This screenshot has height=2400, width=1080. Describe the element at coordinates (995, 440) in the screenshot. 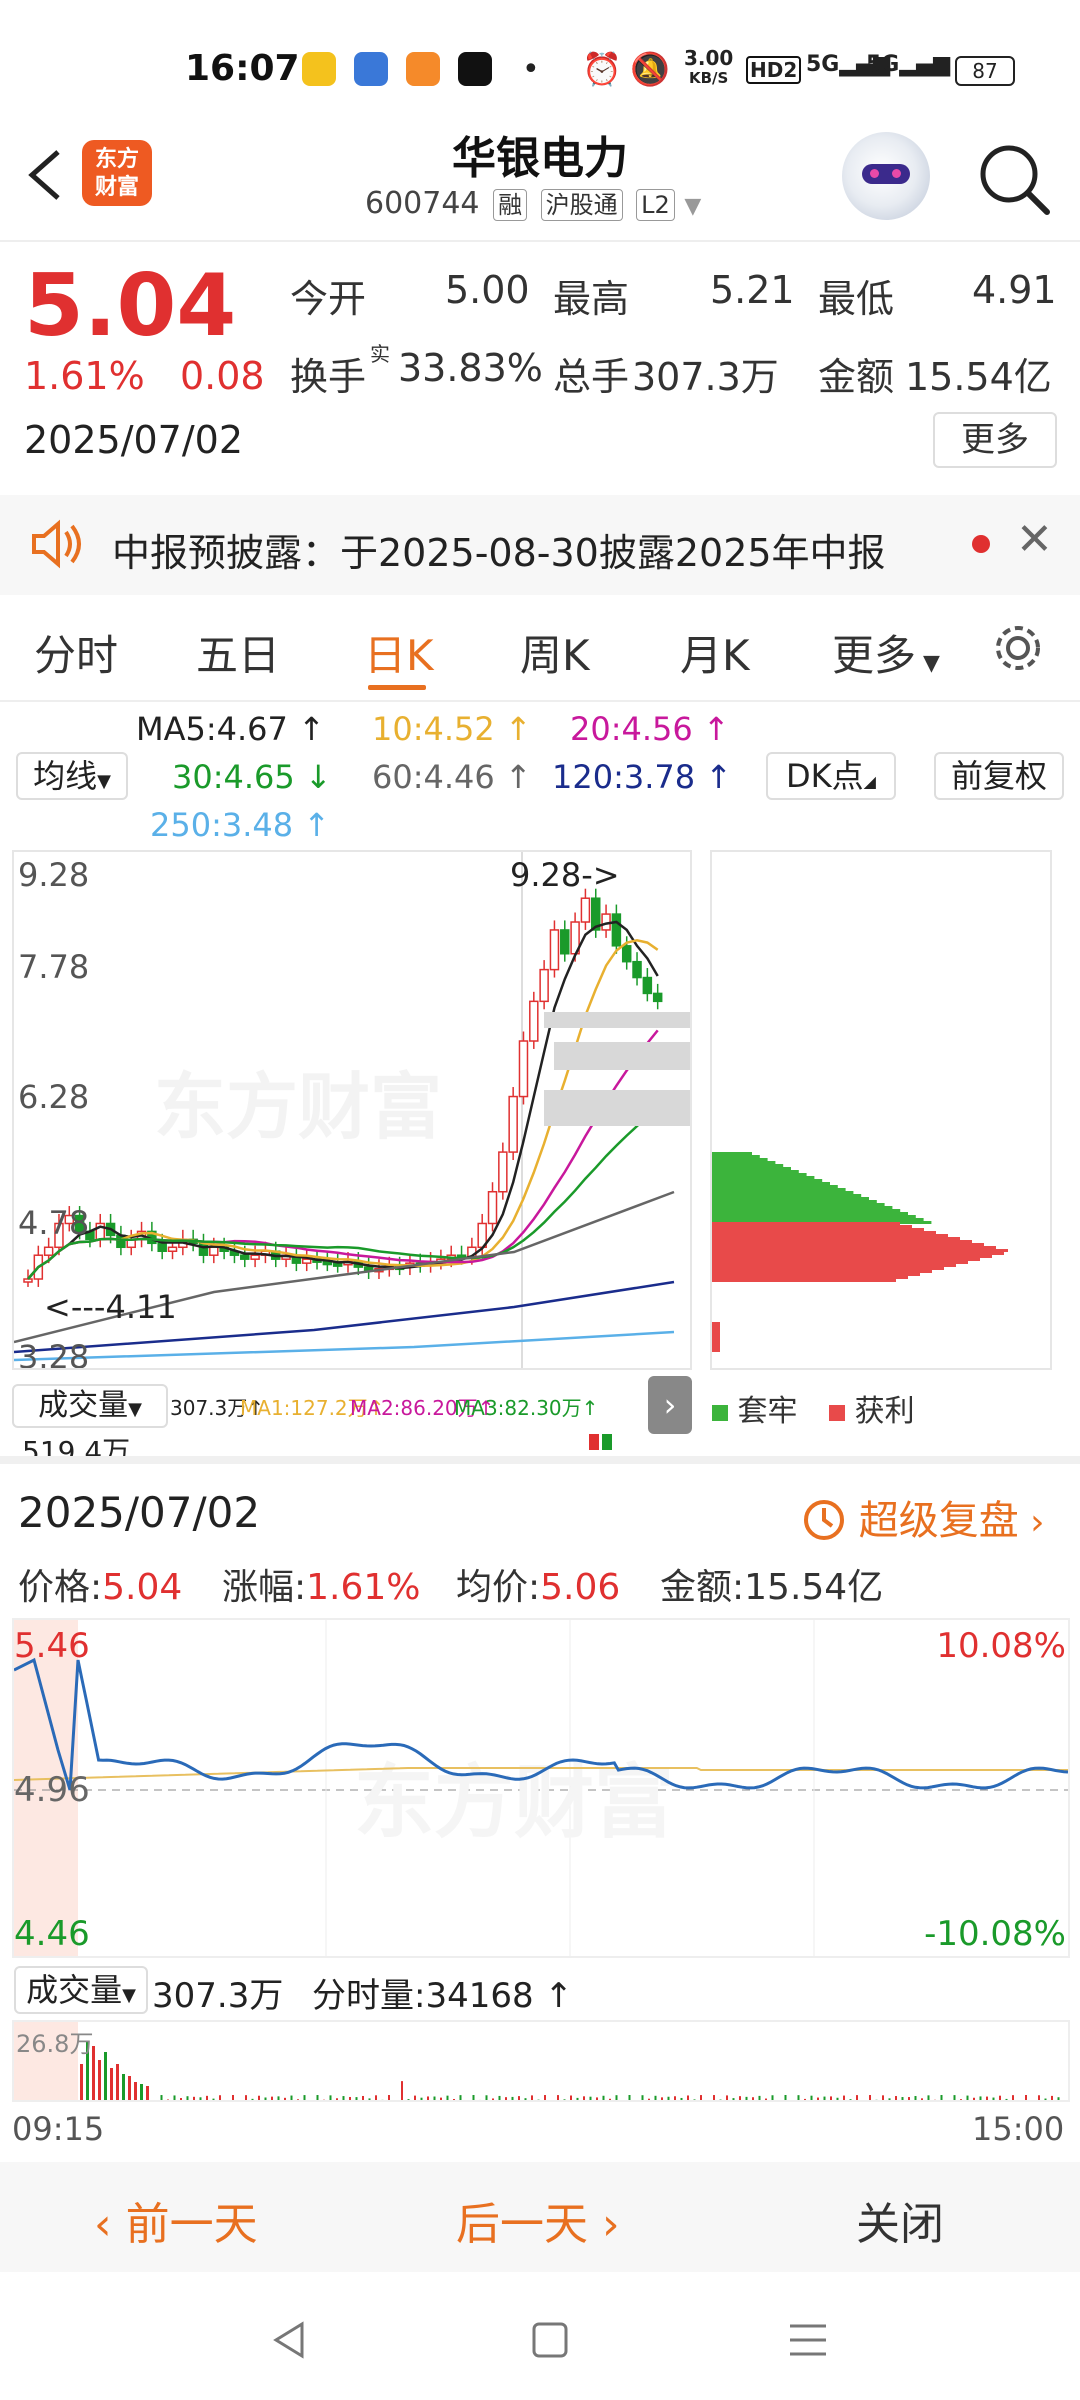

I see `more-button: 更多` at that location.